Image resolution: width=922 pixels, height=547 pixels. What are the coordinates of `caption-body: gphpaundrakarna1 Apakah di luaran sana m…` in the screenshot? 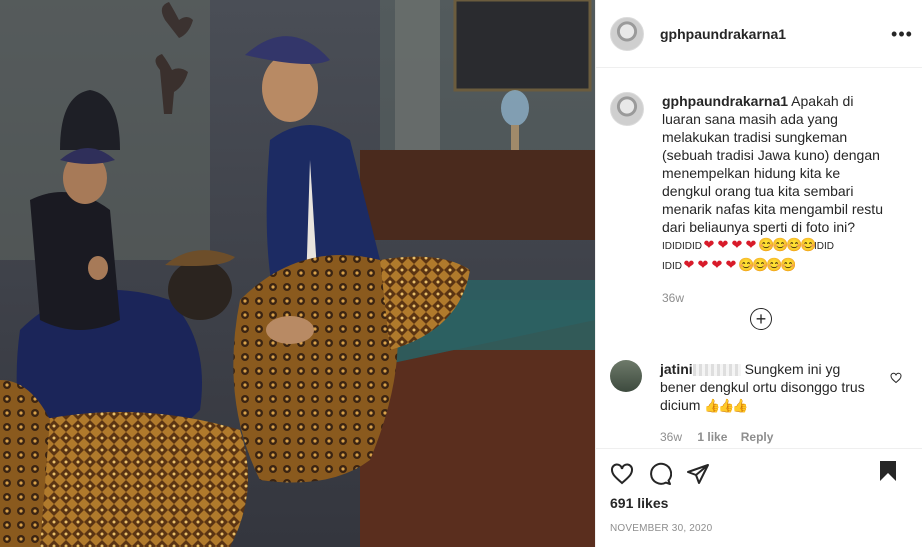 It's located at (777, 199).